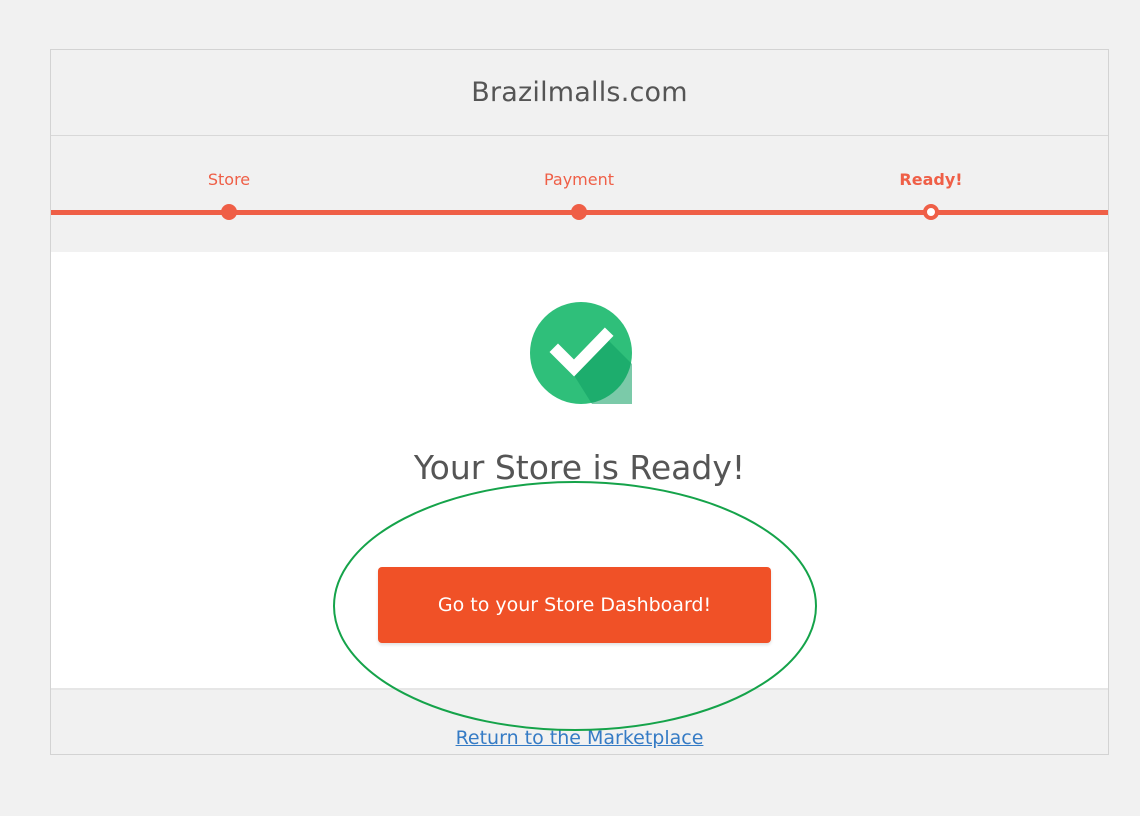  Describe the element at coordinates (579, 738) in the screenshot. I see `return-to-marketplace-link: Return to the Marketplace` at that location.